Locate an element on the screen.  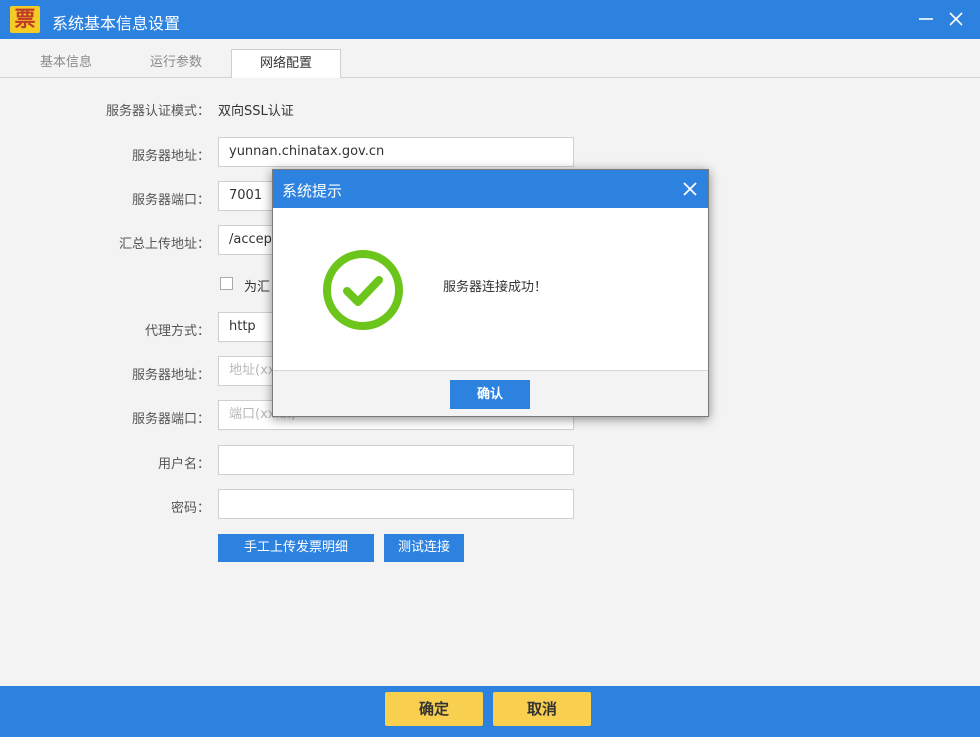
dialog-close-icon is located at coordinates (690, 189).